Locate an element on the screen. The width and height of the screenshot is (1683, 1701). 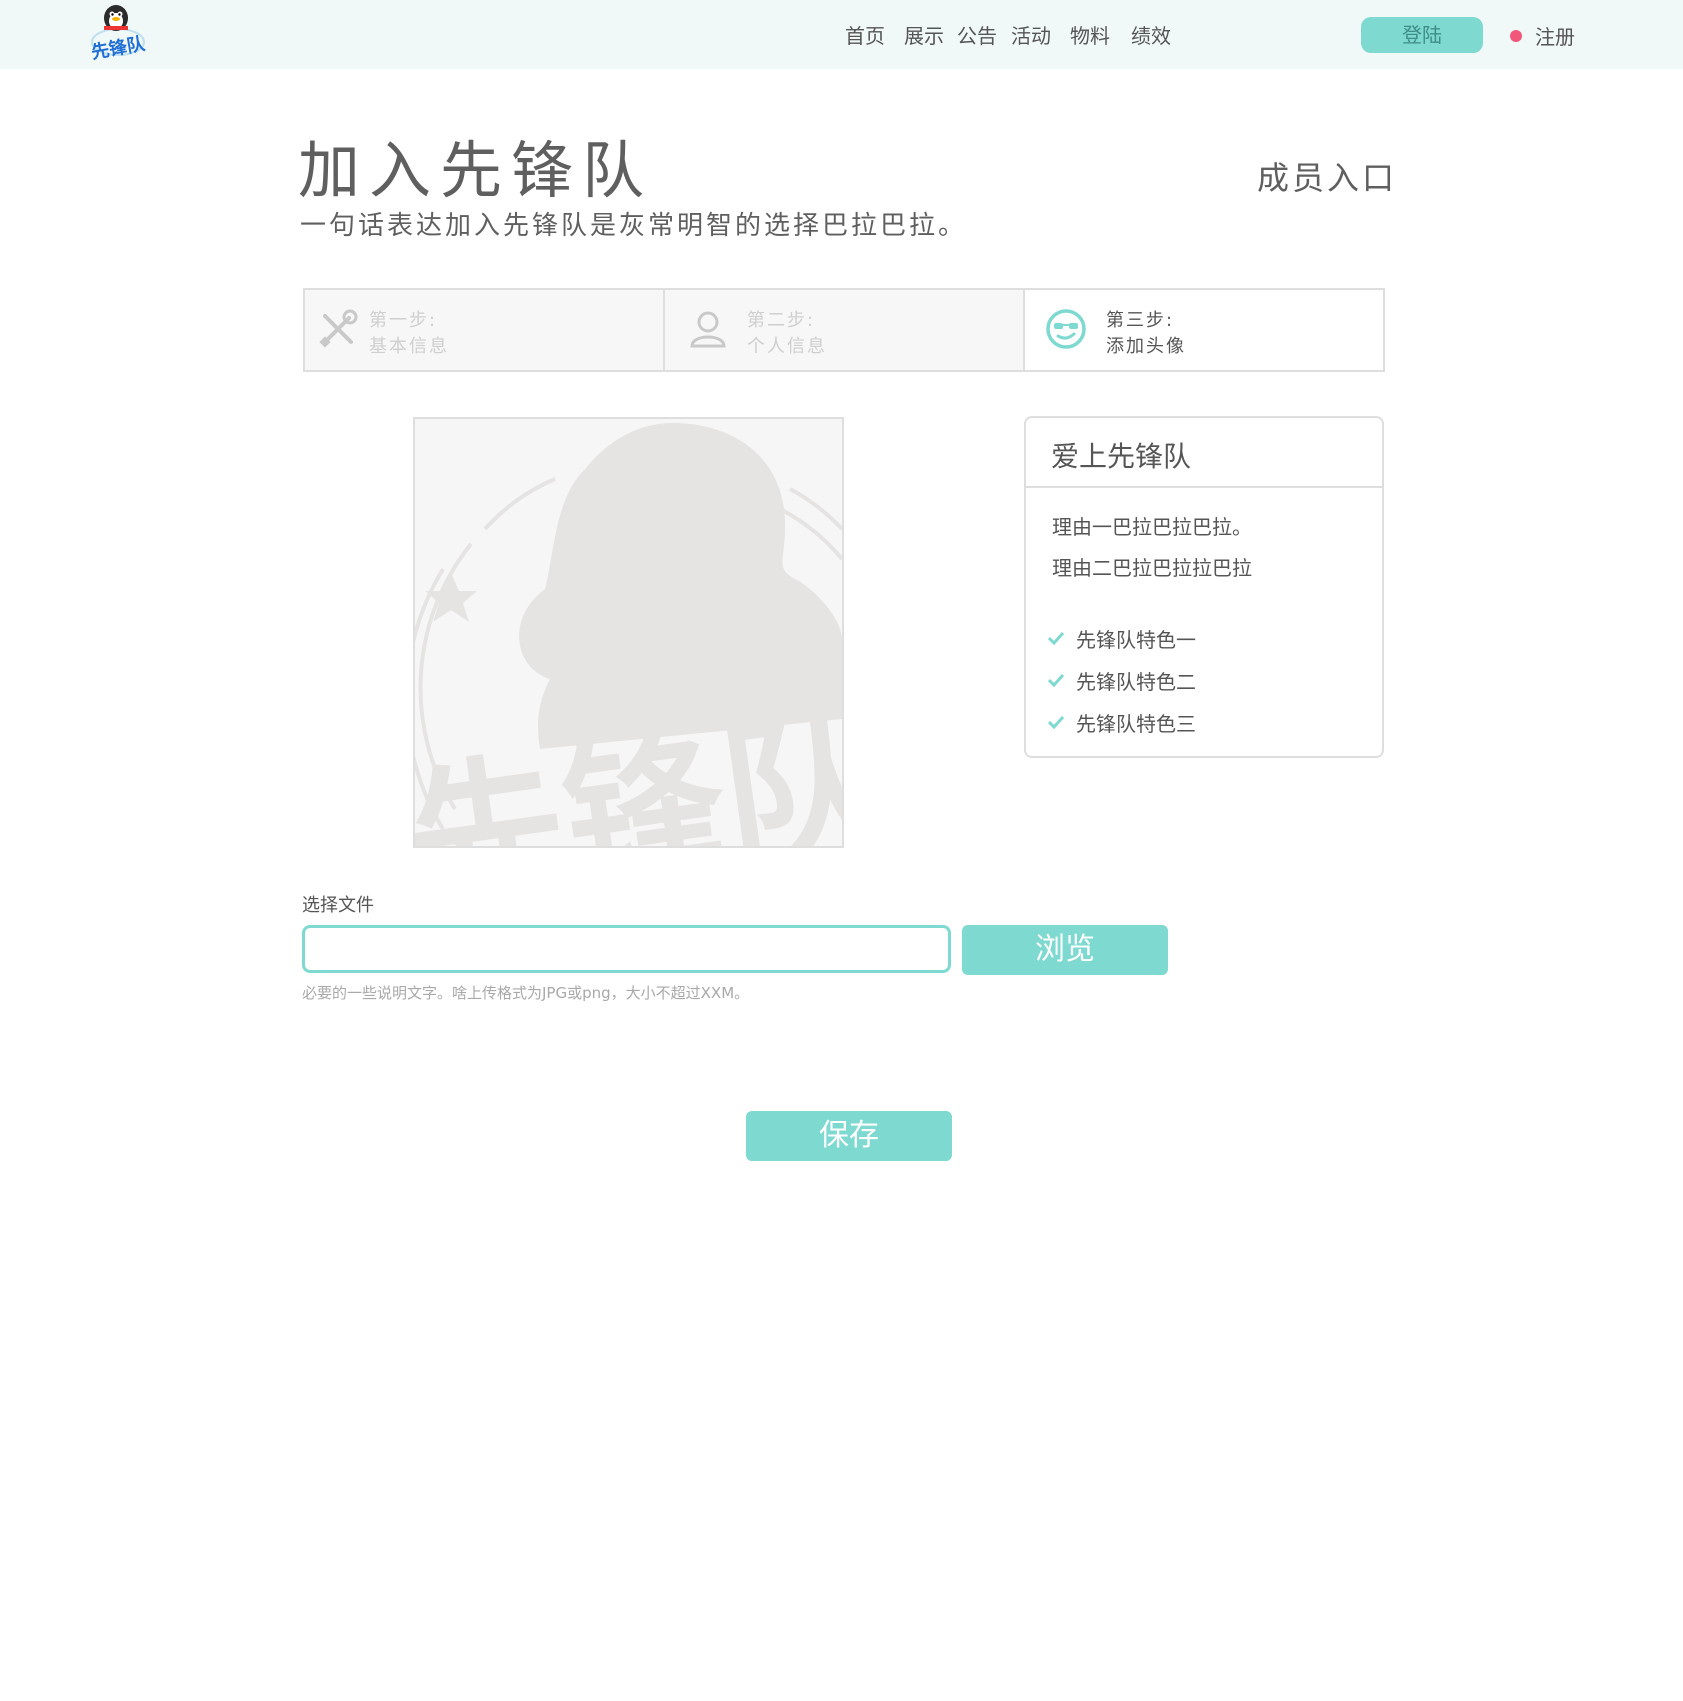
step-1-label: 第一步: is located at coordinates (403, 320).